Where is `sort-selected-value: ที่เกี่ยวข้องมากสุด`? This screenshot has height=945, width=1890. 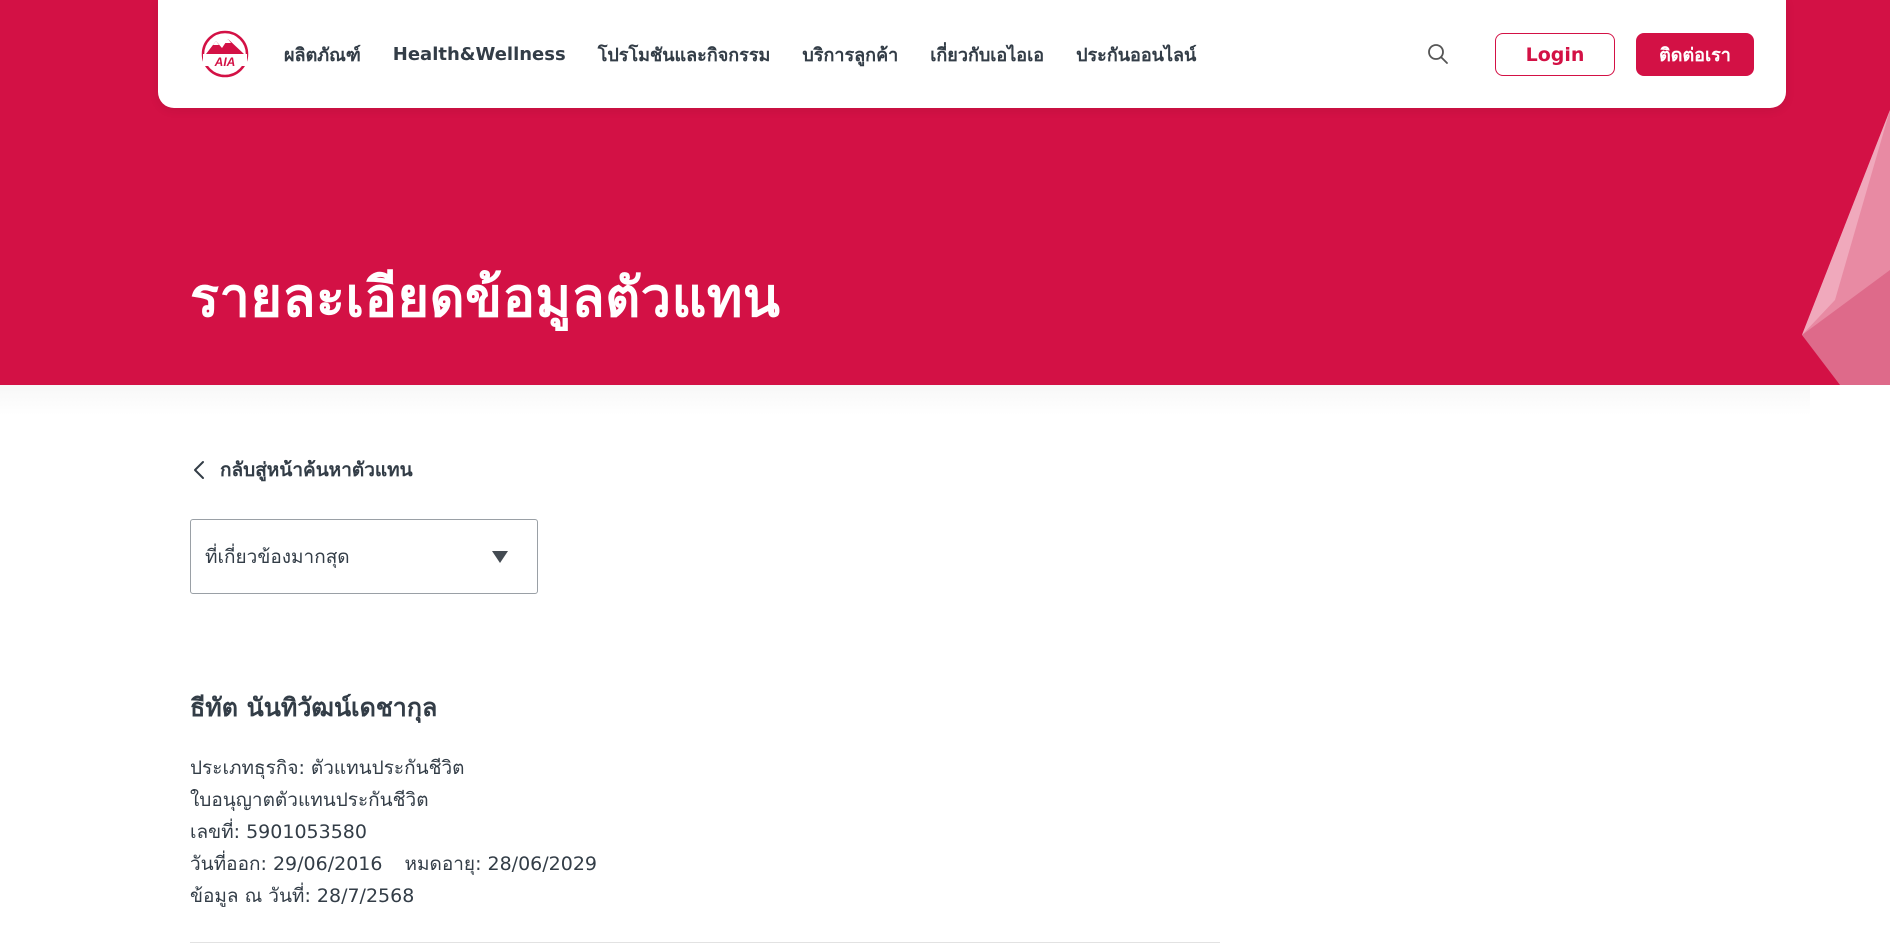
sort-selected-value: ที่เกี่ยวข้องมากสุด is located at coordinates (277, 556).